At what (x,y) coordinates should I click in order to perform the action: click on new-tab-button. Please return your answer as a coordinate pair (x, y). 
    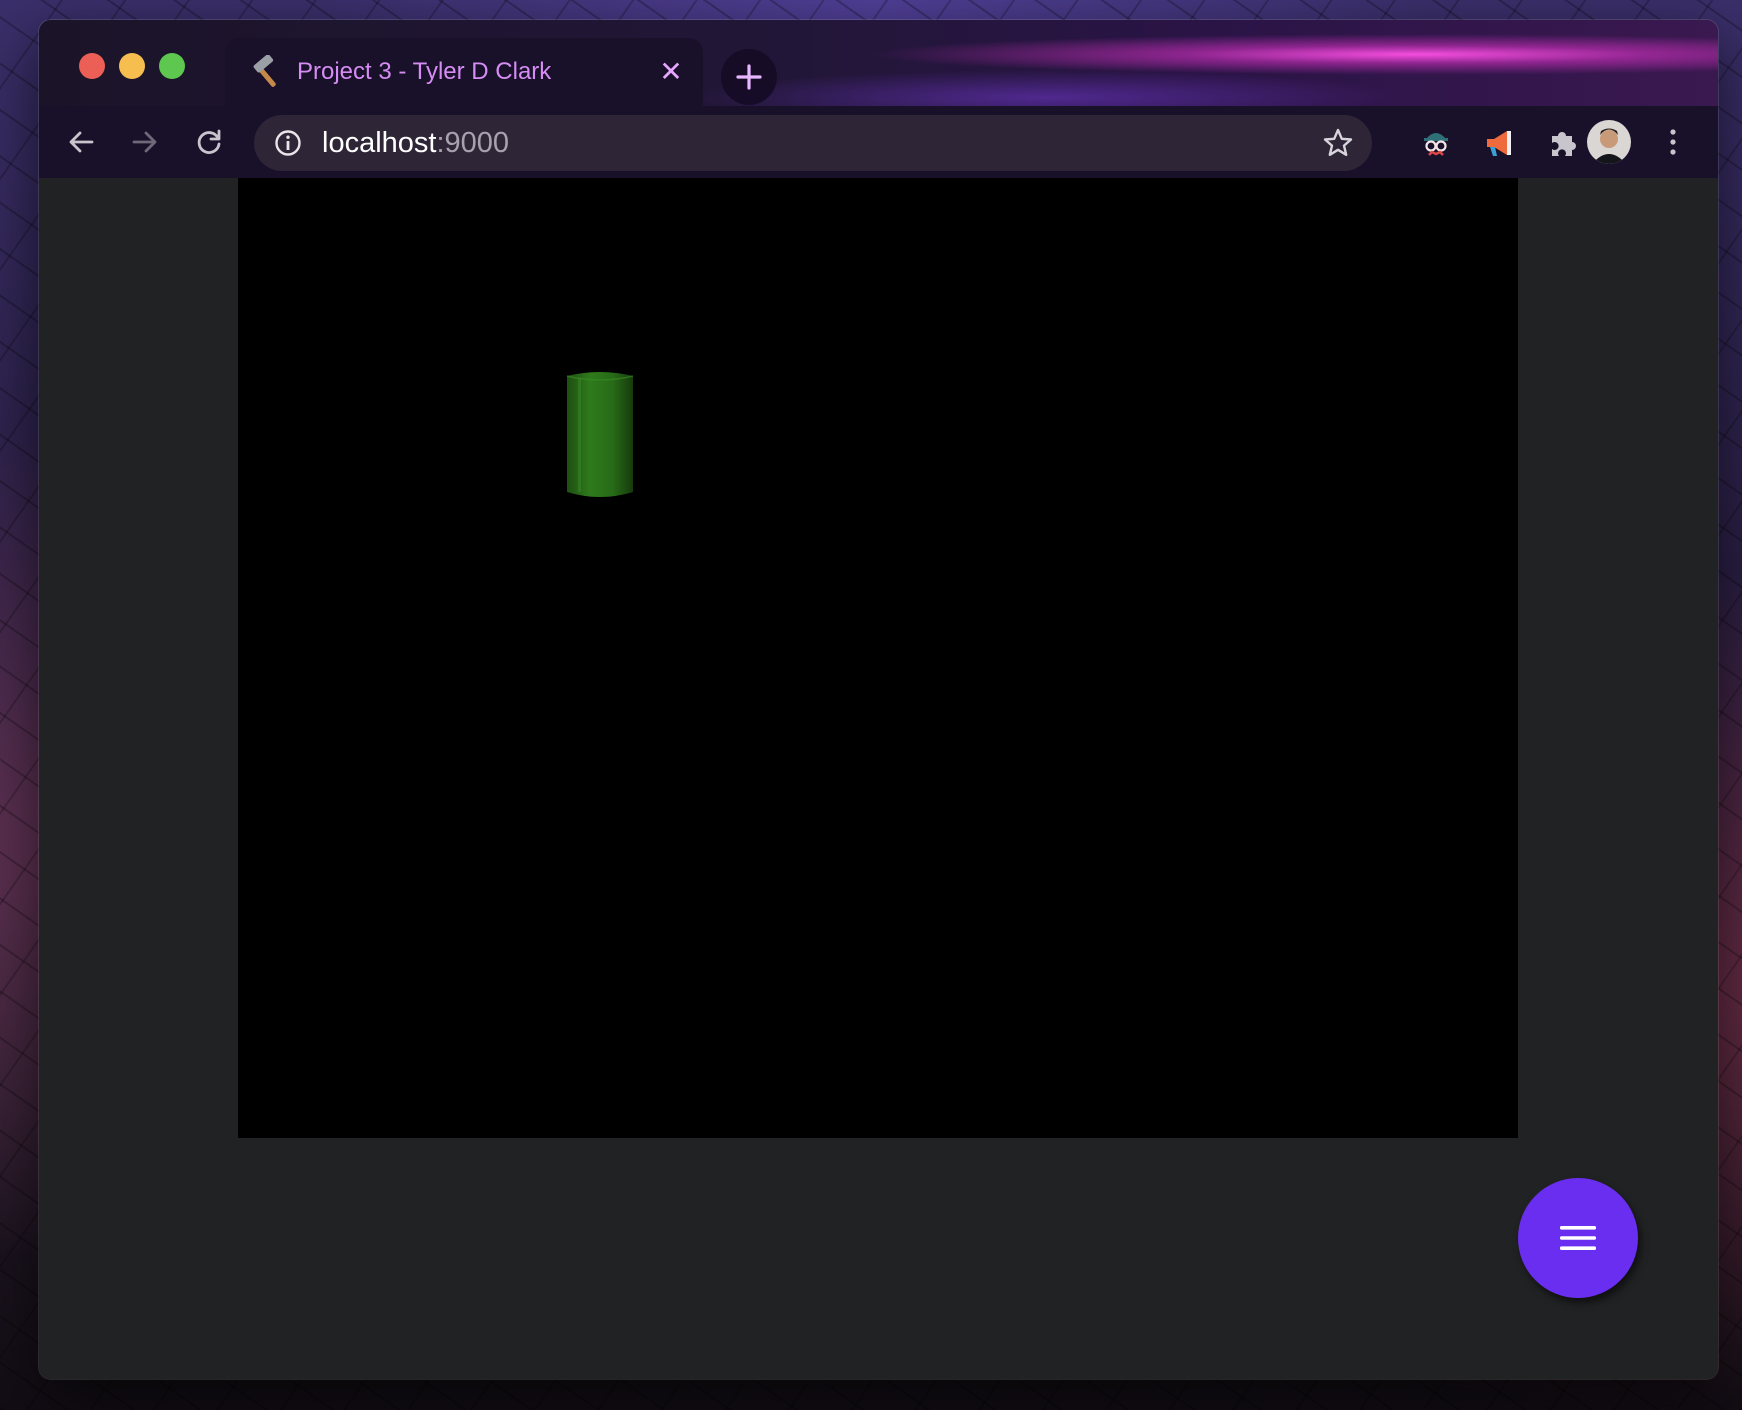
    Looking at the image, I should click on (749, 77).